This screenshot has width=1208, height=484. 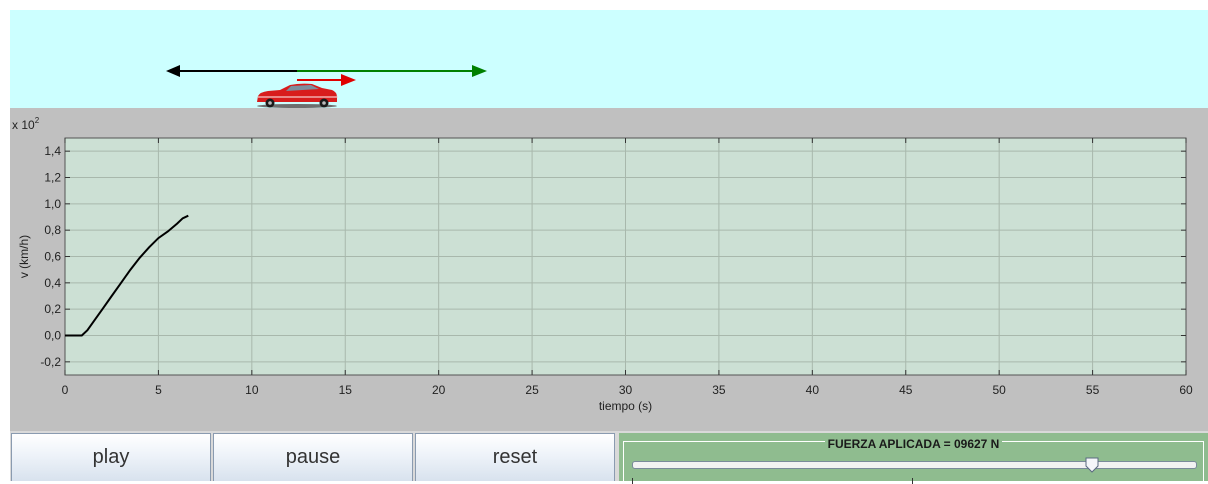 I want to click on y-tick-label: -0,2, so click(x=50, y=362).